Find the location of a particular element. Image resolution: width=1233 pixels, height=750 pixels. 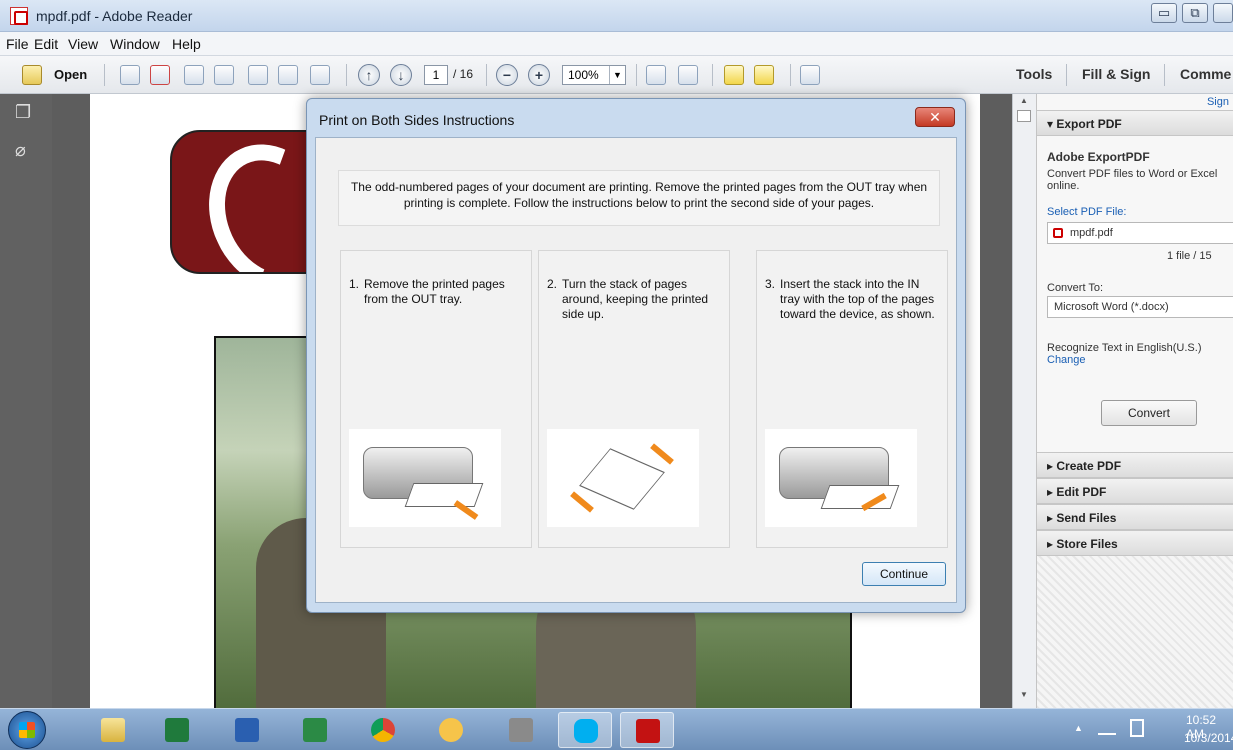

comment-tab: Comme is located at coordinates (1205, 74).